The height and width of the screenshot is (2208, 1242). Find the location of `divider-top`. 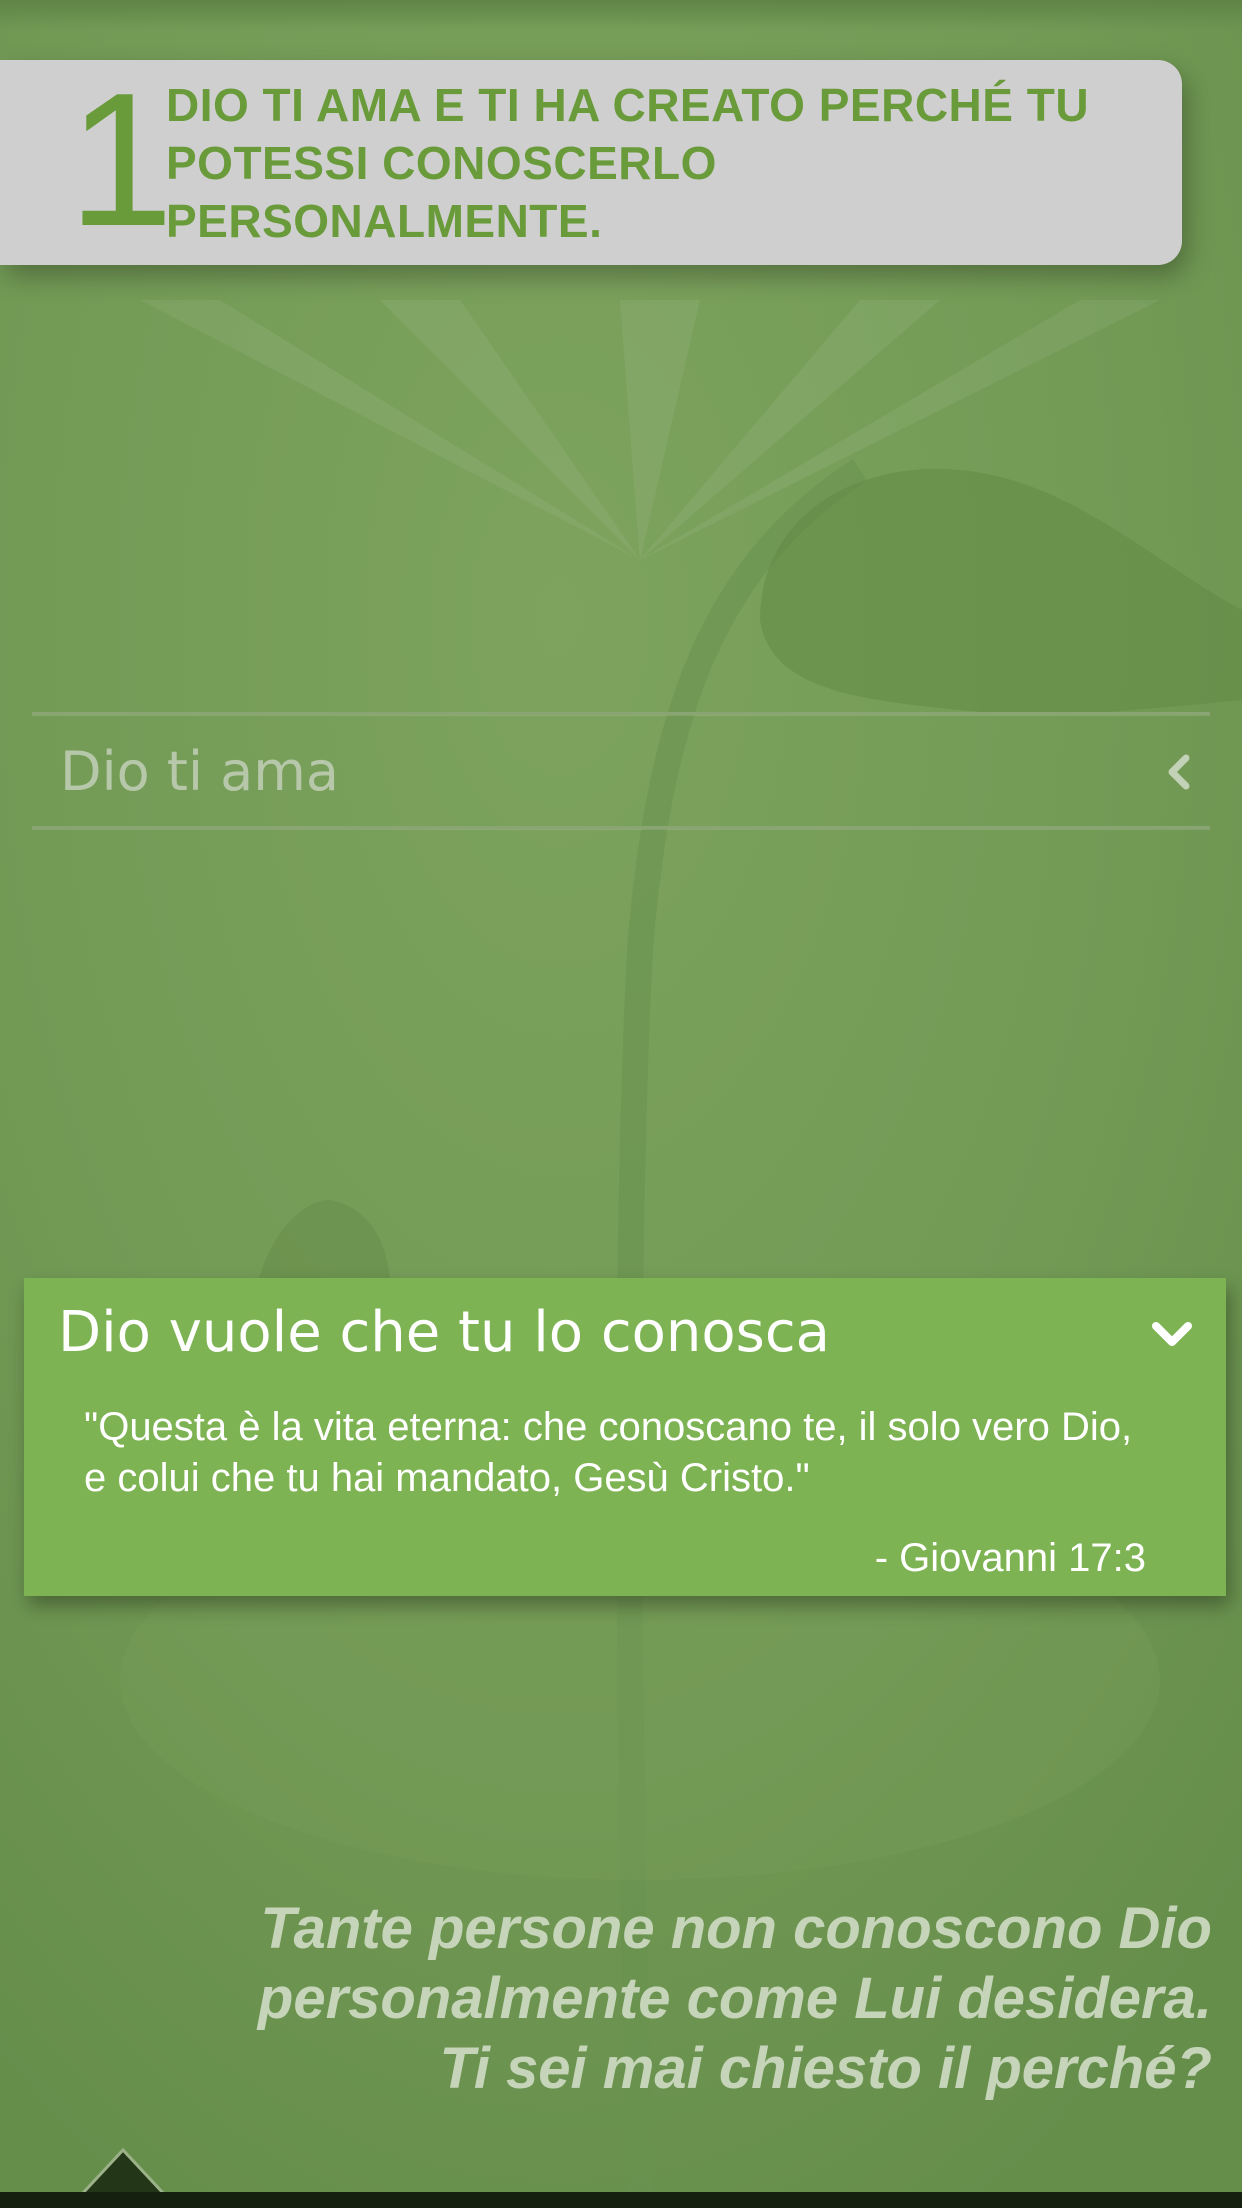

divider-top is located at coordinates (621, 713).